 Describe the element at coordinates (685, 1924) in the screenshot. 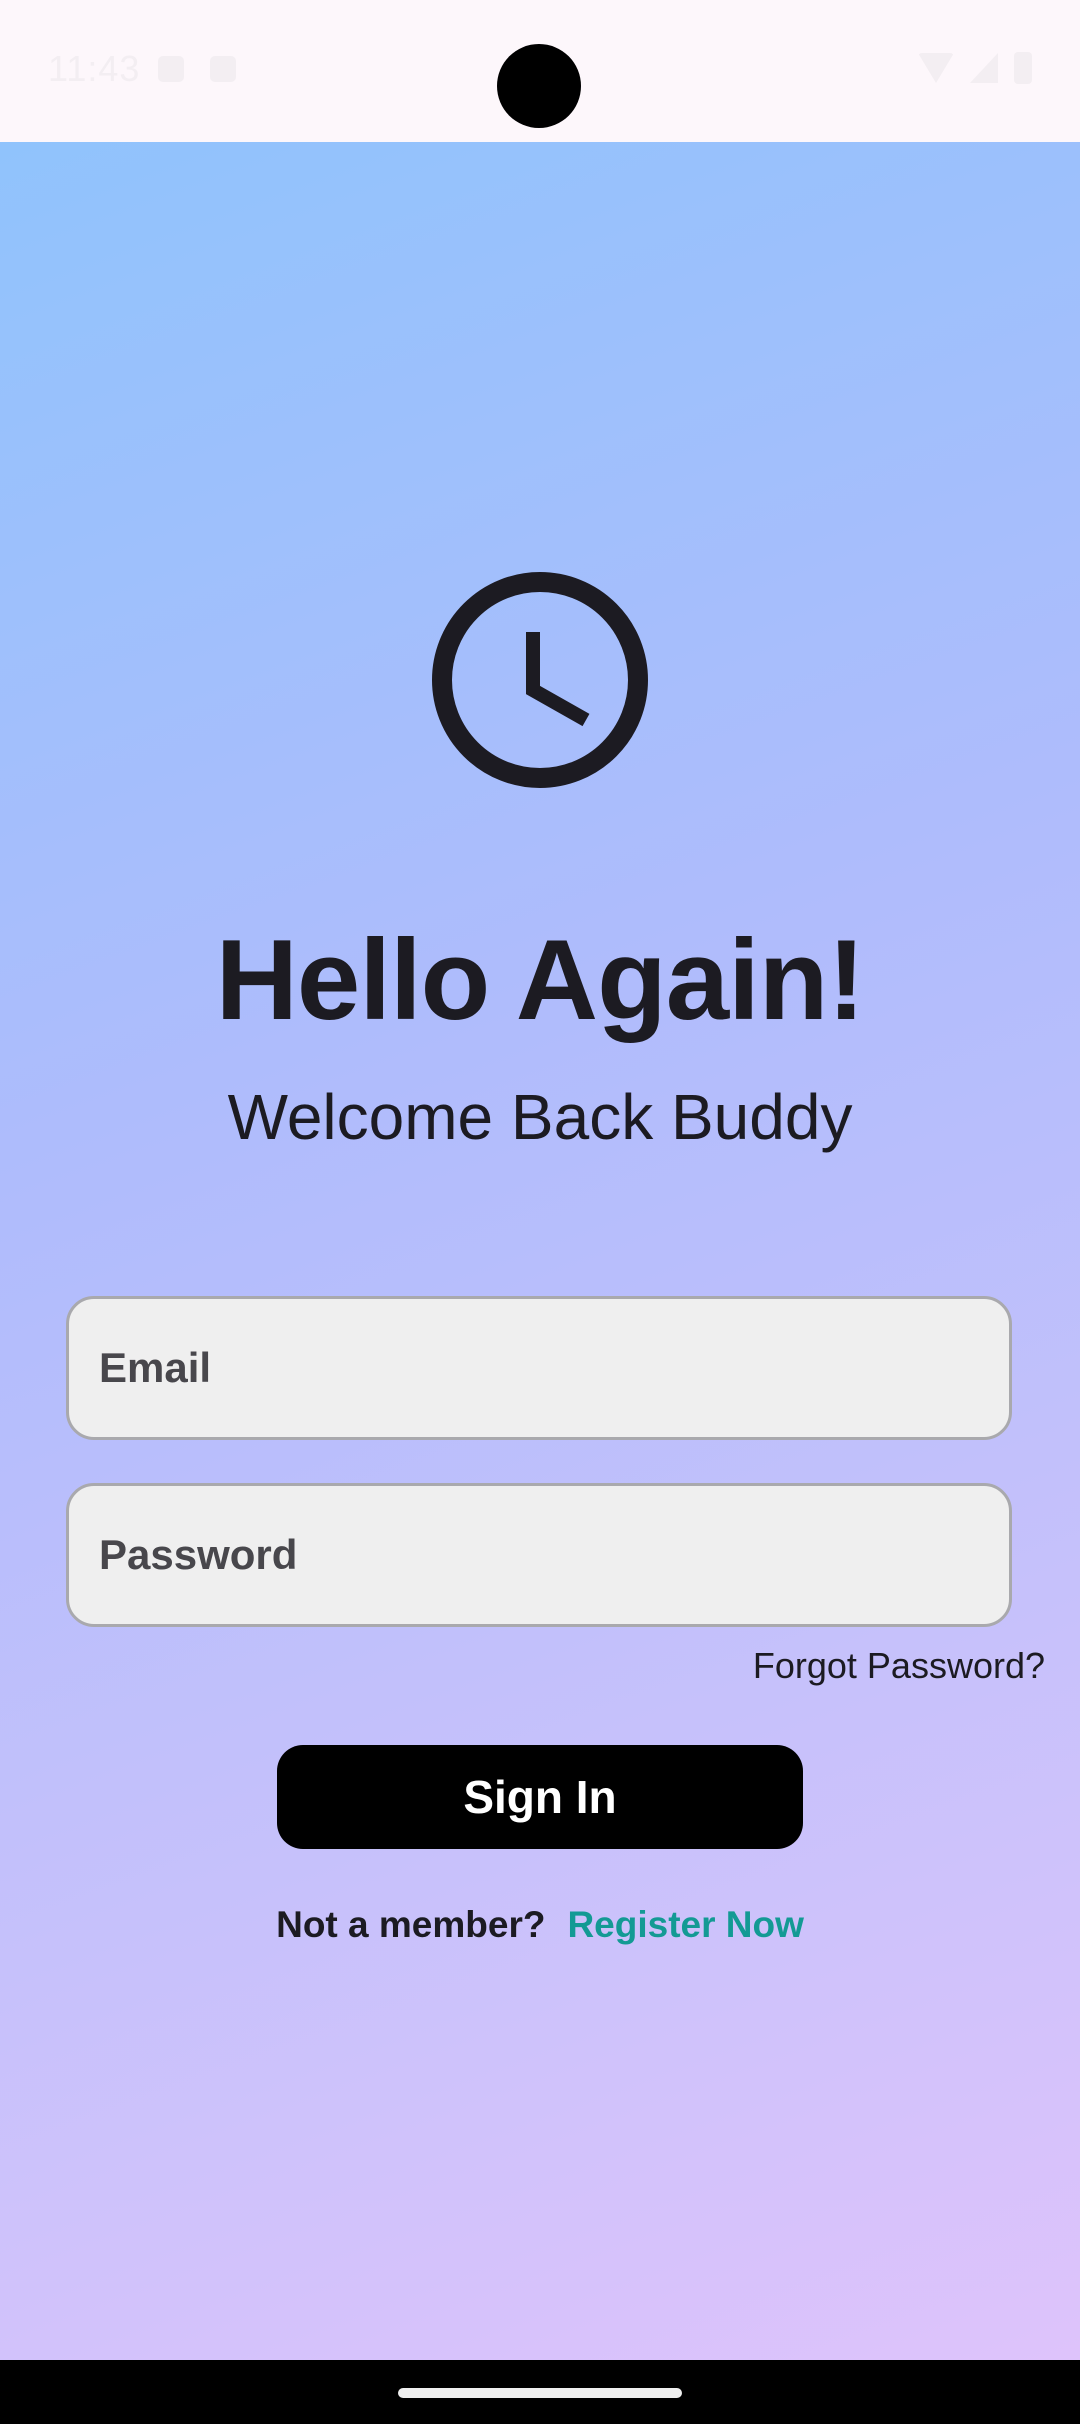

I see `register-now-link: Register Now` at that location.